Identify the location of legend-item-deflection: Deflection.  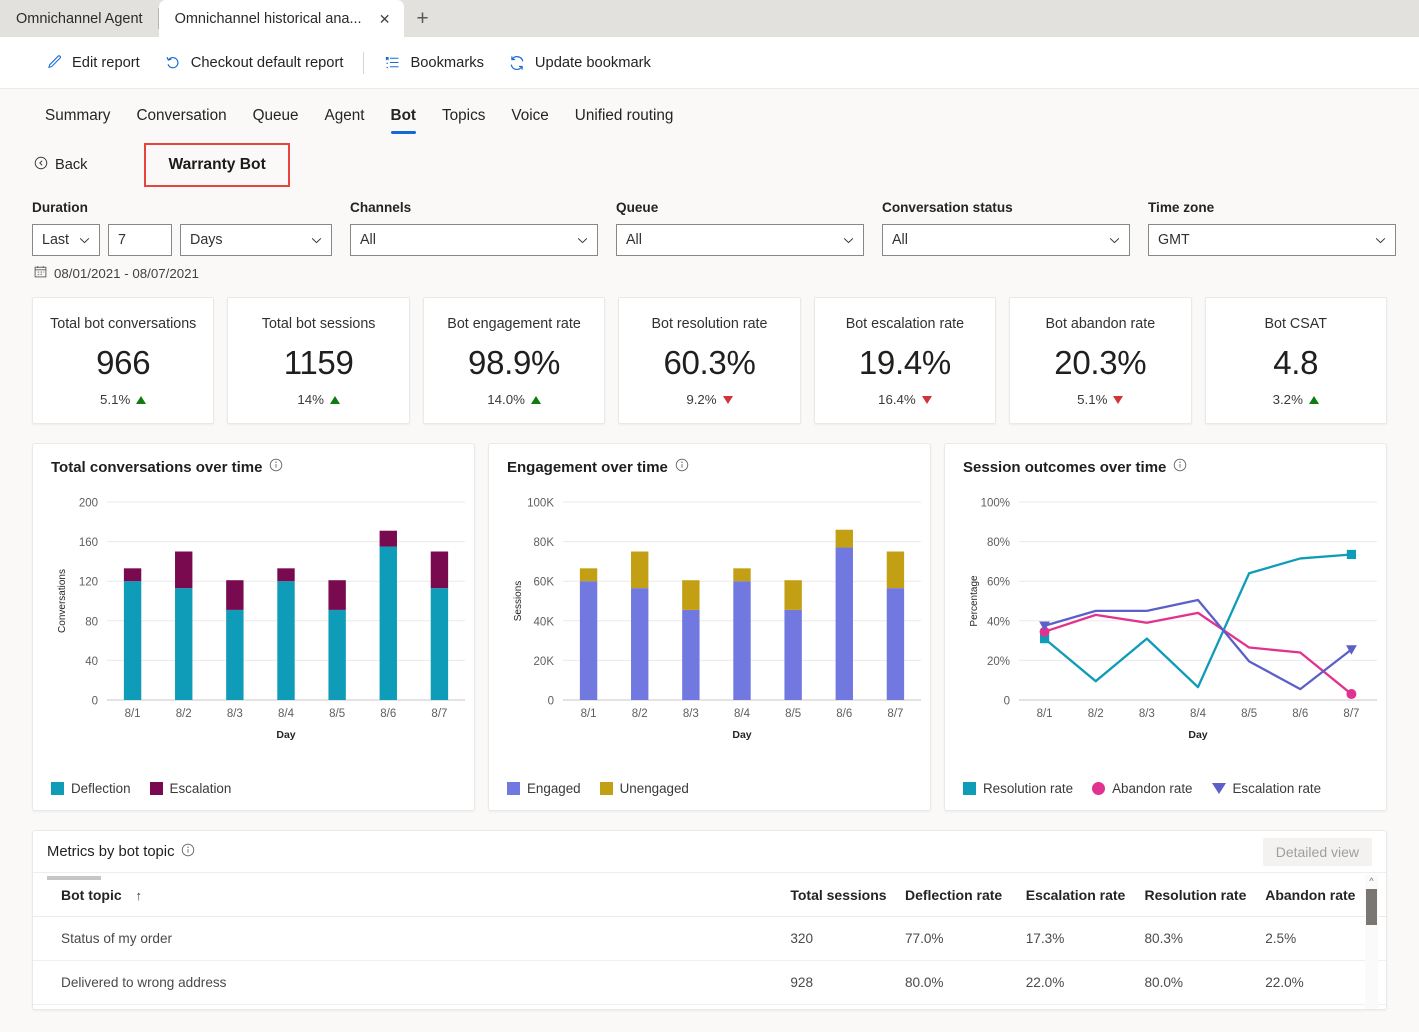
(91, 788).